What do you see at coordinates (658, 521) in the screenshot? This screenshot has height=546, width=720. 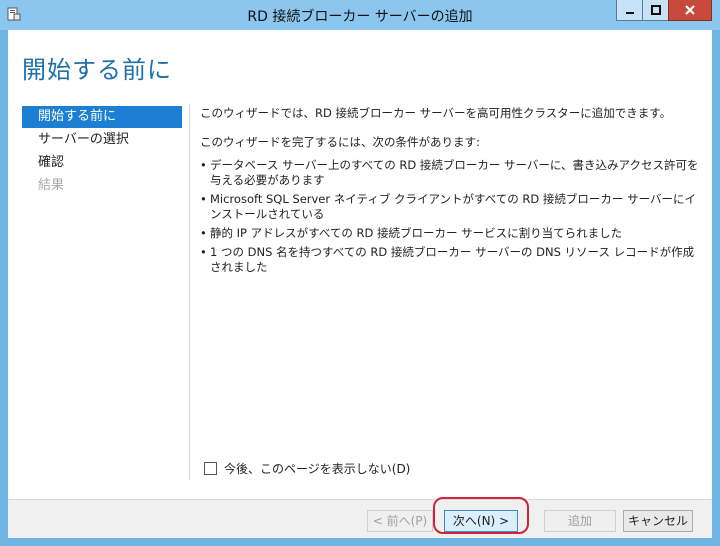 I see `cancel-button: キャンセル` at bounding box center [658, 521].